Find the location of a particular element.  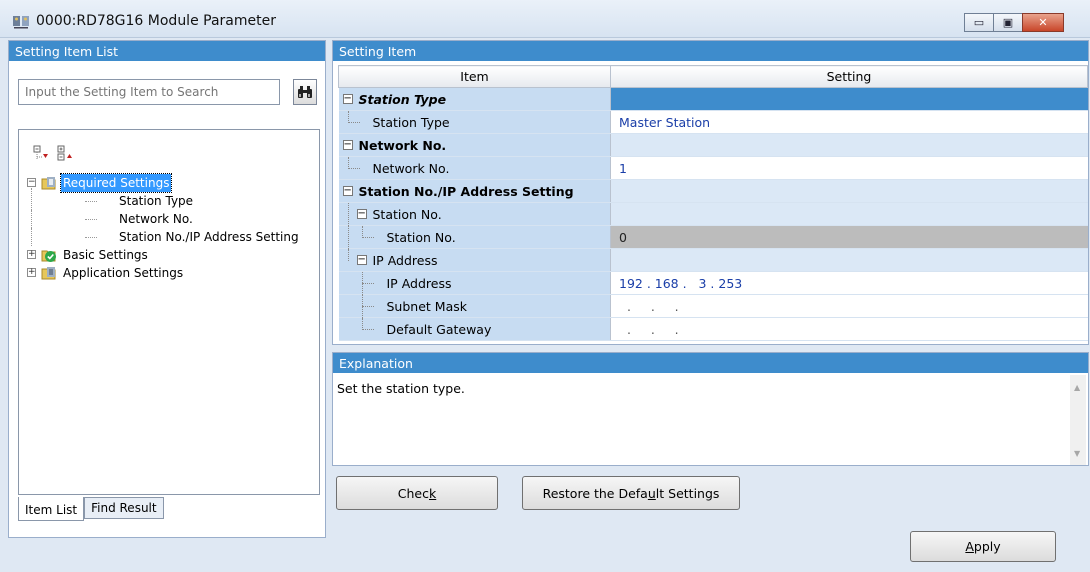

explanation-box: Explanation Set the station type. ▲ ▼ is located at coordinates (710, 409).